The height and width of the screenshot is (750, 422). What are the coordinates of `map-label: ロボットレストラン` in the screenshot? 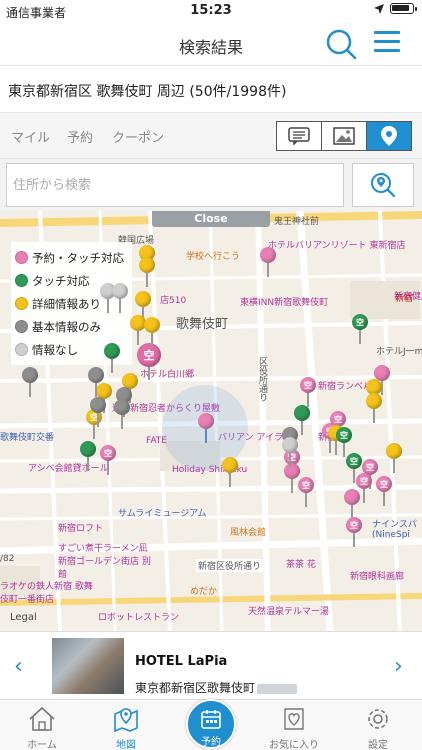 It's located at (139, 618).